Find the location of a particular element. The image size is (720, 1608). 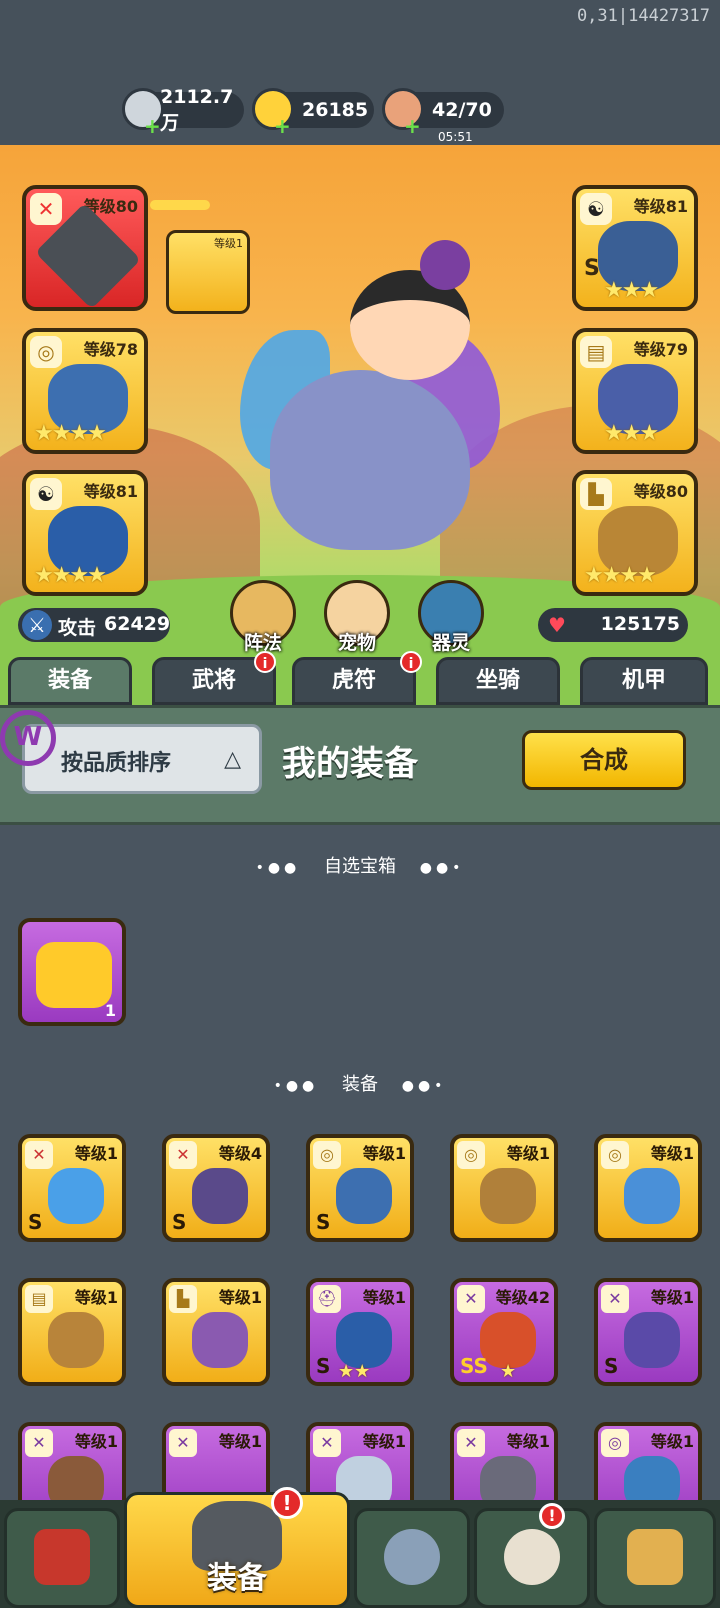

panel-title: 我的装备 is located at coordinates (350, 764).